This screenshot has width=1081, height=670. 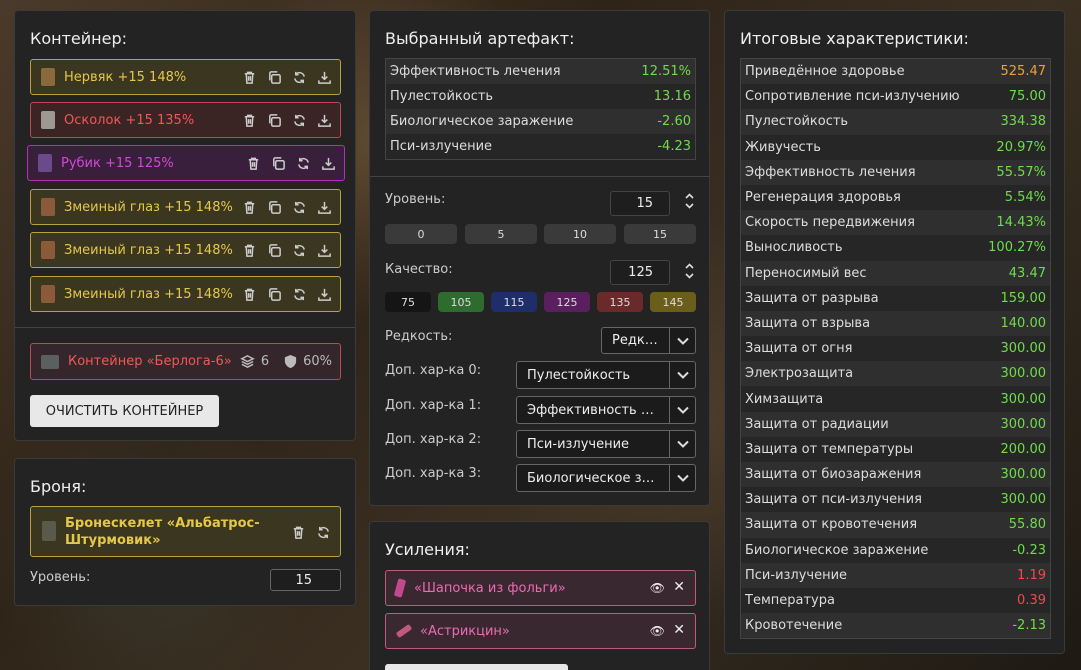 I want to click on container-box: Контейнер «Берлога-6» 6 60%, so click(x=185, y=361).